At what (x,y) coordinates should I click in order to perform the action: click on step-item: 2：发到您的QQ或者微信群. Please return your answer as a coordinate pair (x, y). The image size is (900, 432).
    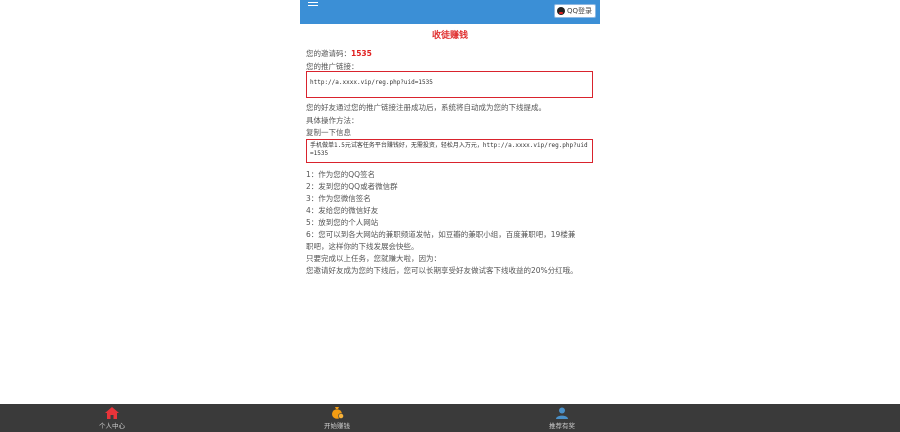
    Looking at the image, I should click on (352, 186).